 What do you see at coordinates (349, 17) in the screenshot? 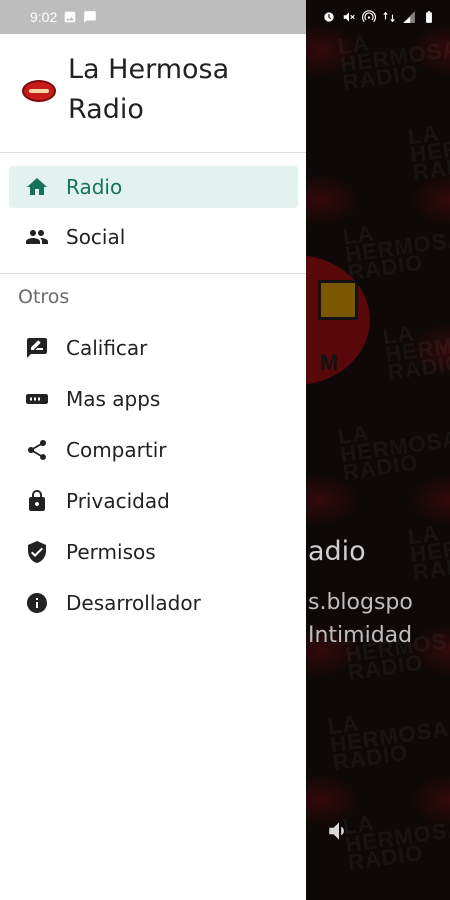
I see `mute-icon` at bounding box center [349, 17].